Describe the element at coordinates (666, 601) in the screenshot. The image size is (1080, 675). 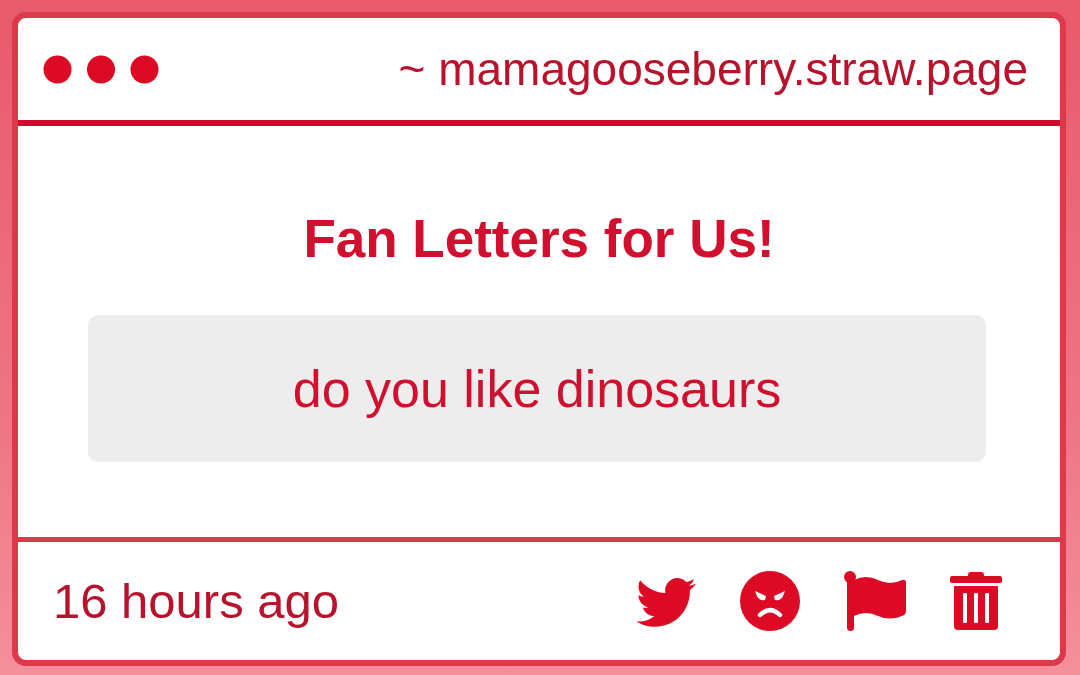
I see `bird-icon` at that location.